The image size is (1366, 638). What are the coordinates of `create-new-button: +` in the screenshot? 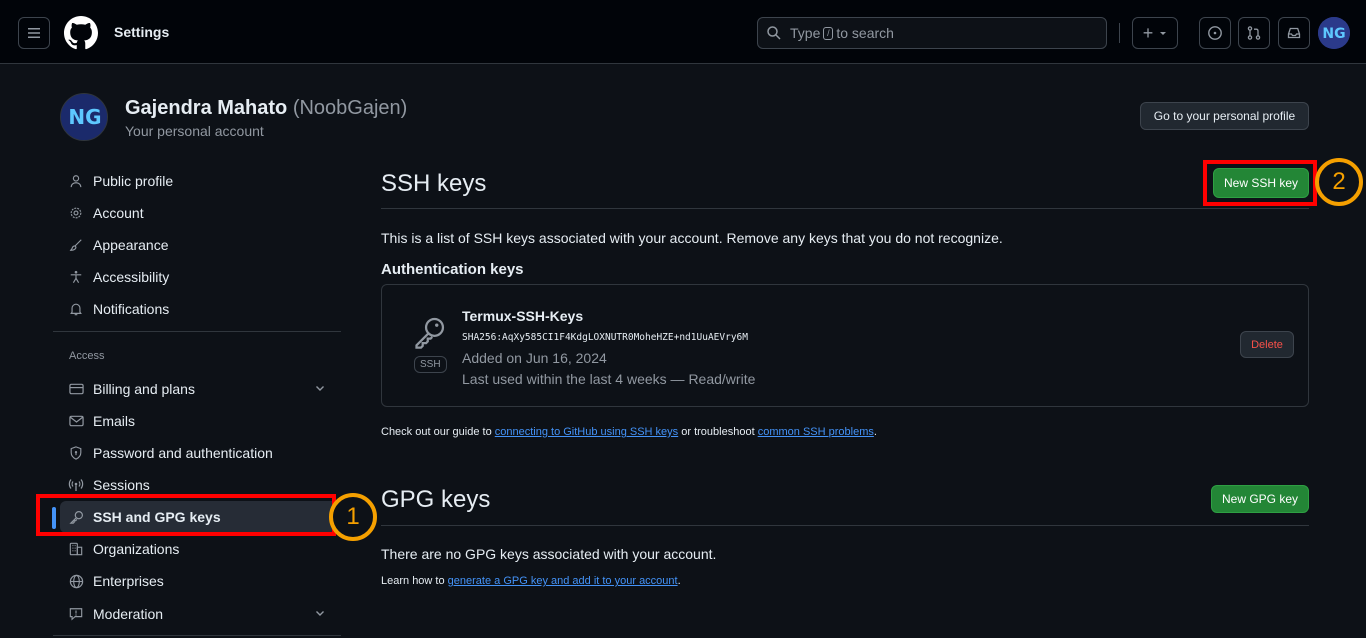 It's located at (1155, 33).